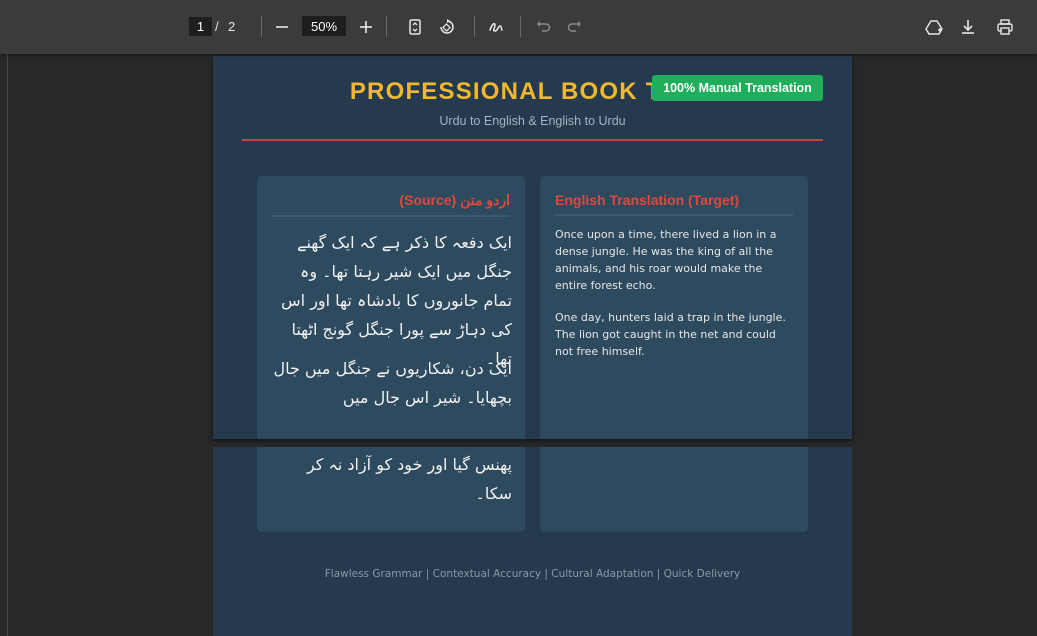 This screenshot has height=636, width=1037. I want to click on current-page-input: 1, so click(200, 26).